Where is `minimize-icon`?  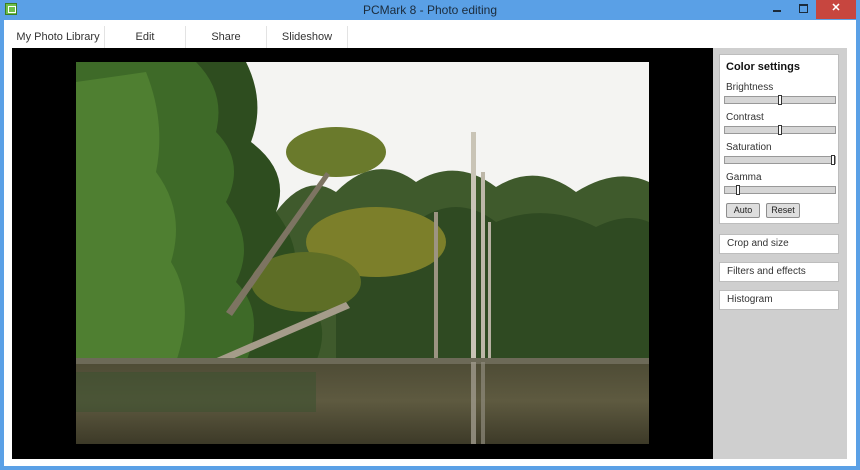
minimize-icon is located at coordinates (777, 11).